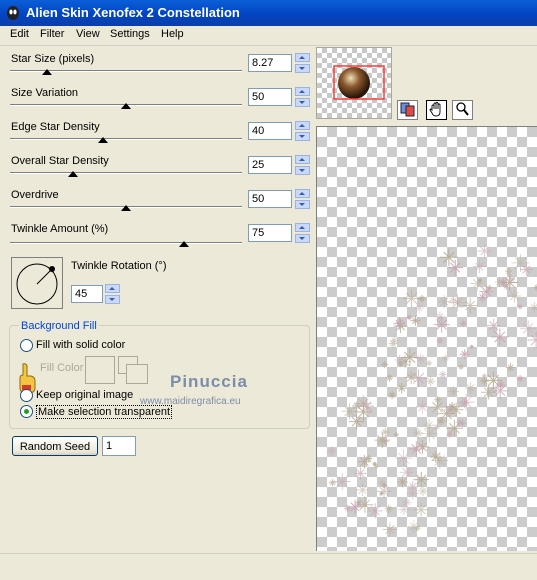 This screenshot has width=537, height=580. Describe the element at coordinates (55, 127) in the screenshot. I see `edge-star-density-label: Edge Star Density` at that location.